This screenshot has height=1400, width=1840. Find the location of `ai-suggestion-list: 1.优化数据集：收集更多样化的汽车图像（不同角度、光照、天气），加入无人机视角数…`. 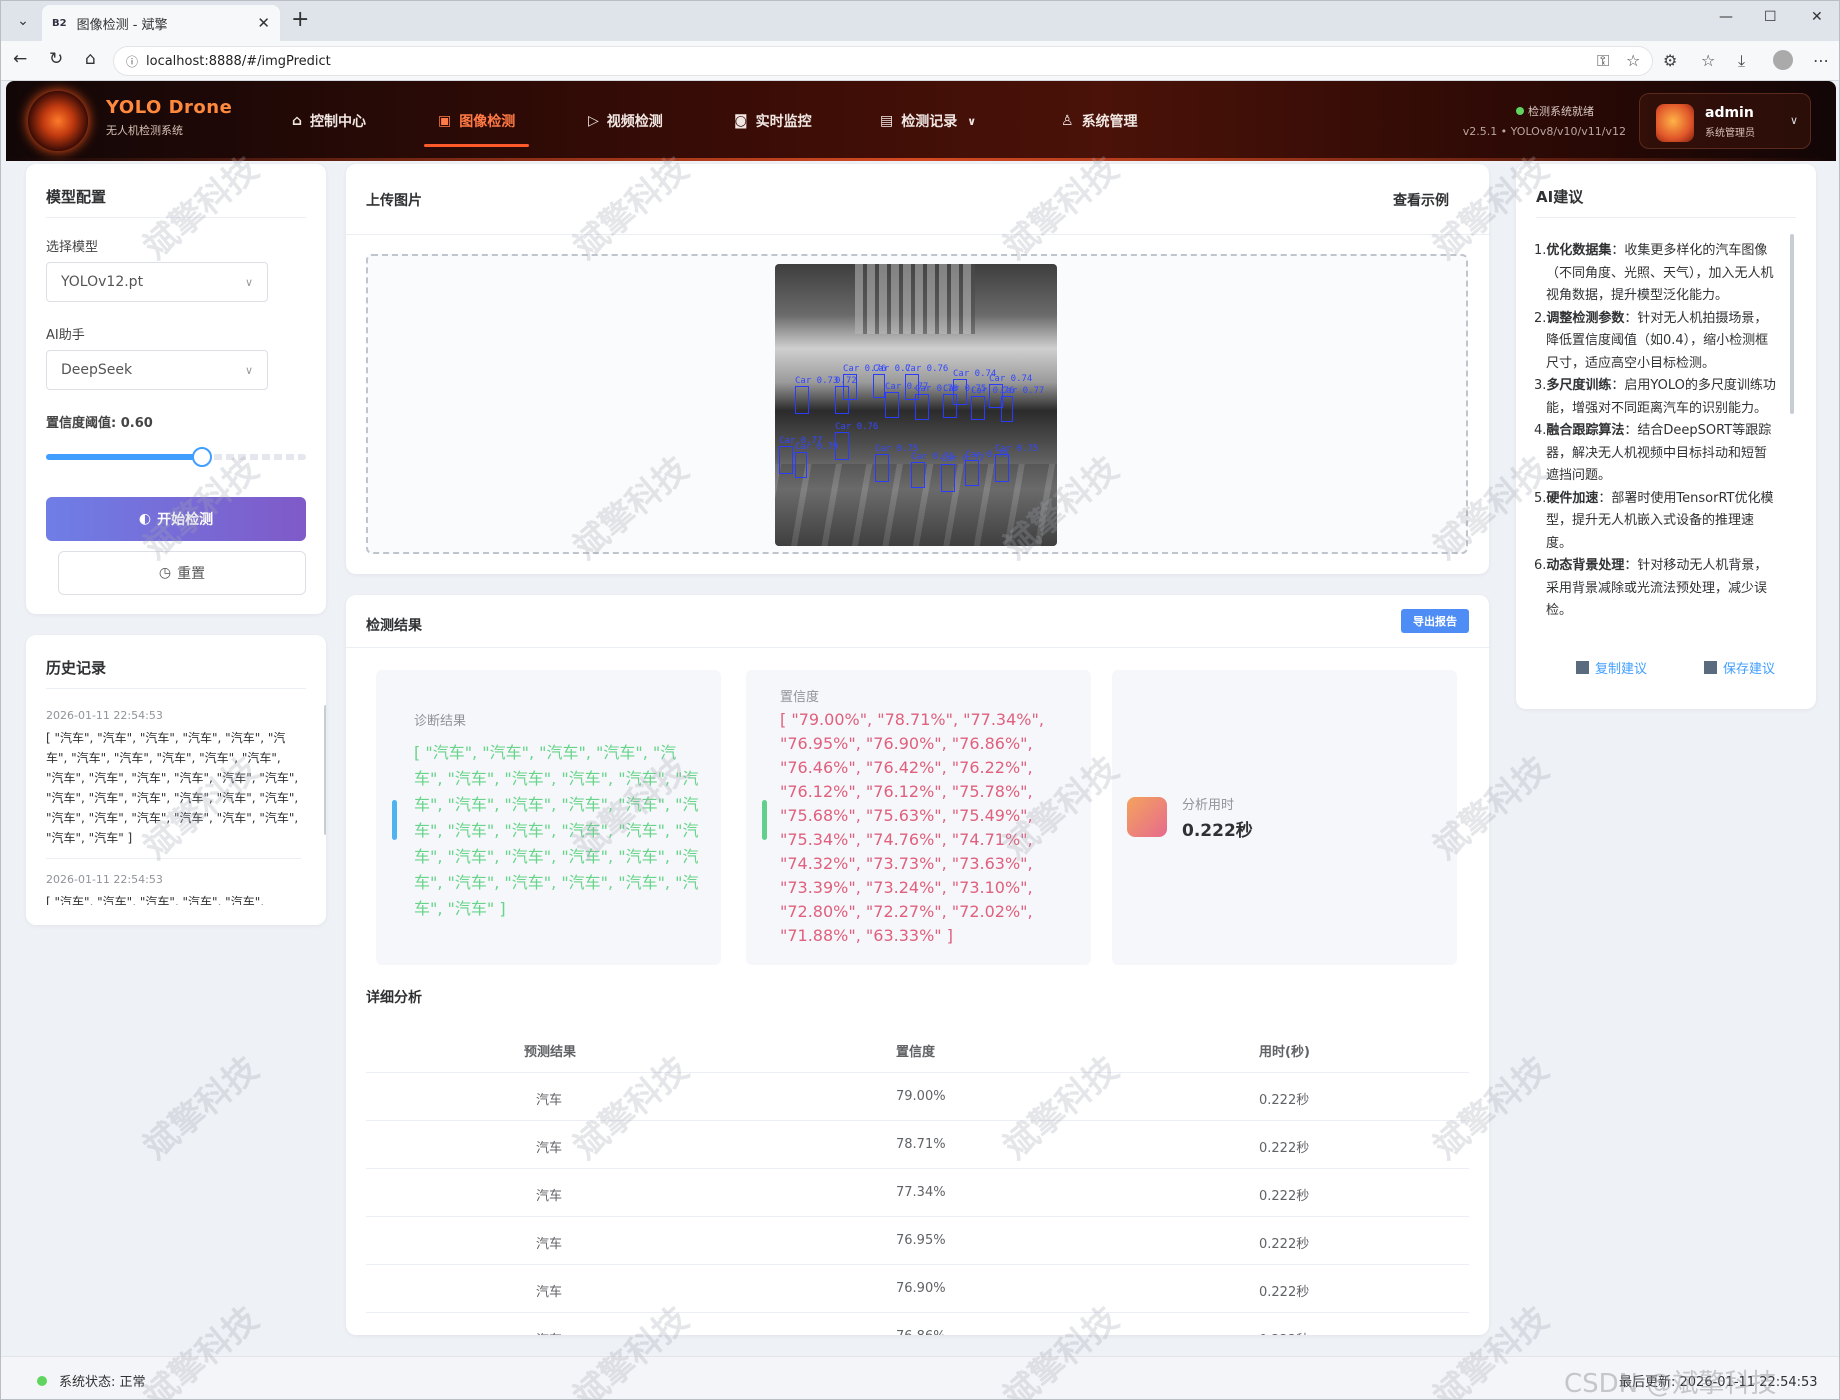

ai-suggestion-list: 1.优化数据集：收集更多样化的汽车图像（不同角度、光照、天气），加入无人机视角数… is located at coordinates (1656, 435).